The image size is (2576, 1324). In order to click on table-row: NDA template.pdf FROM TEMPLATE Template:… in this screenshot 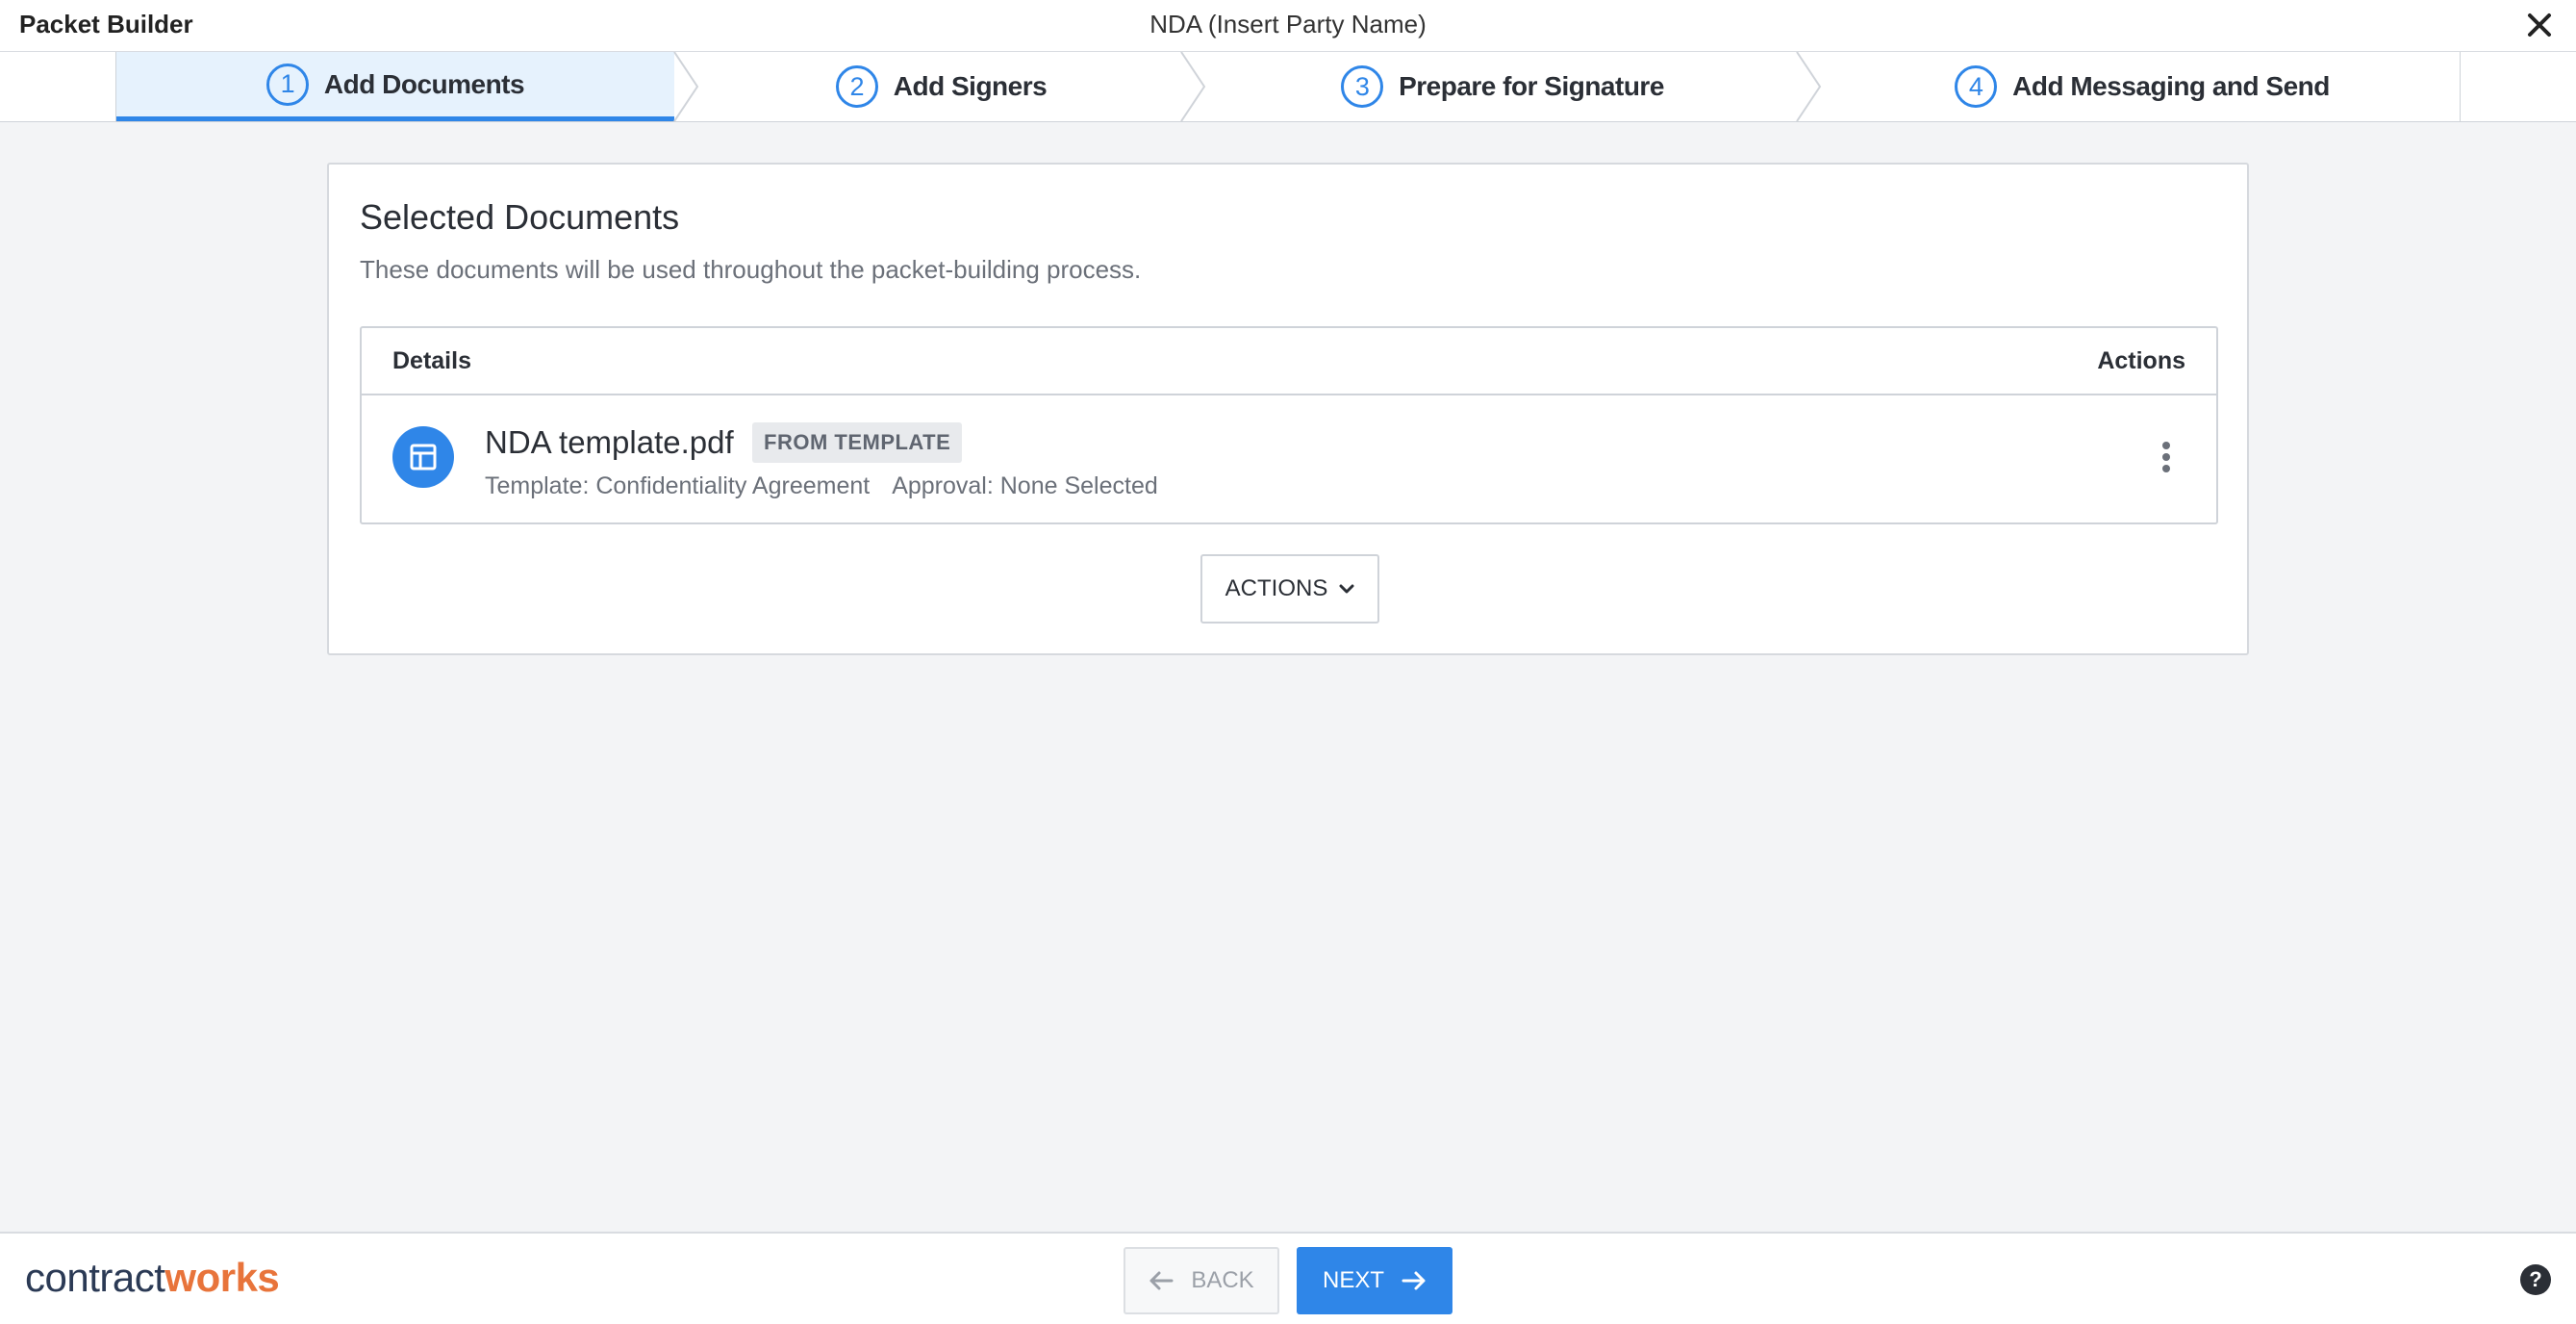, I will do `click(1289, 459)`.